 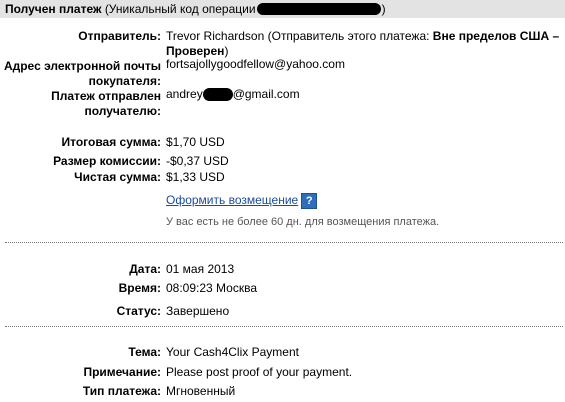 What do you see at coordinates (226, 51) in the screenshot?
I see `sender-note-end: )` at bounding box center [226, 51].